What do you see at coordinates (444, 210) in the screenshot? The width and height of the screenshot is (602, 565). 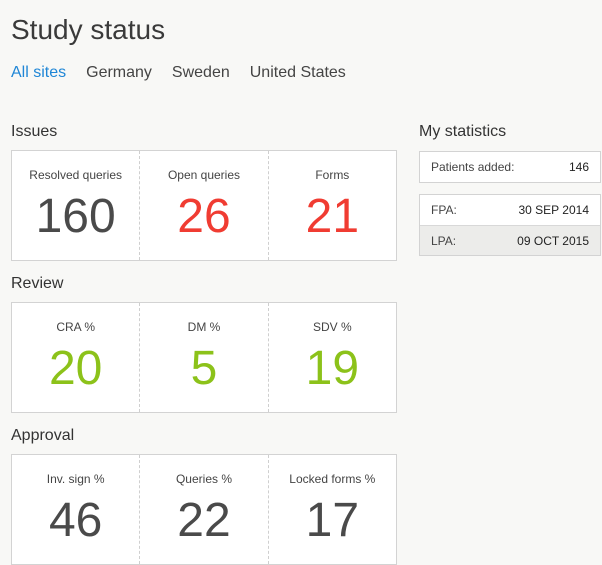 I see `fpa-label: FPA:` at bounding box center [444, 210].